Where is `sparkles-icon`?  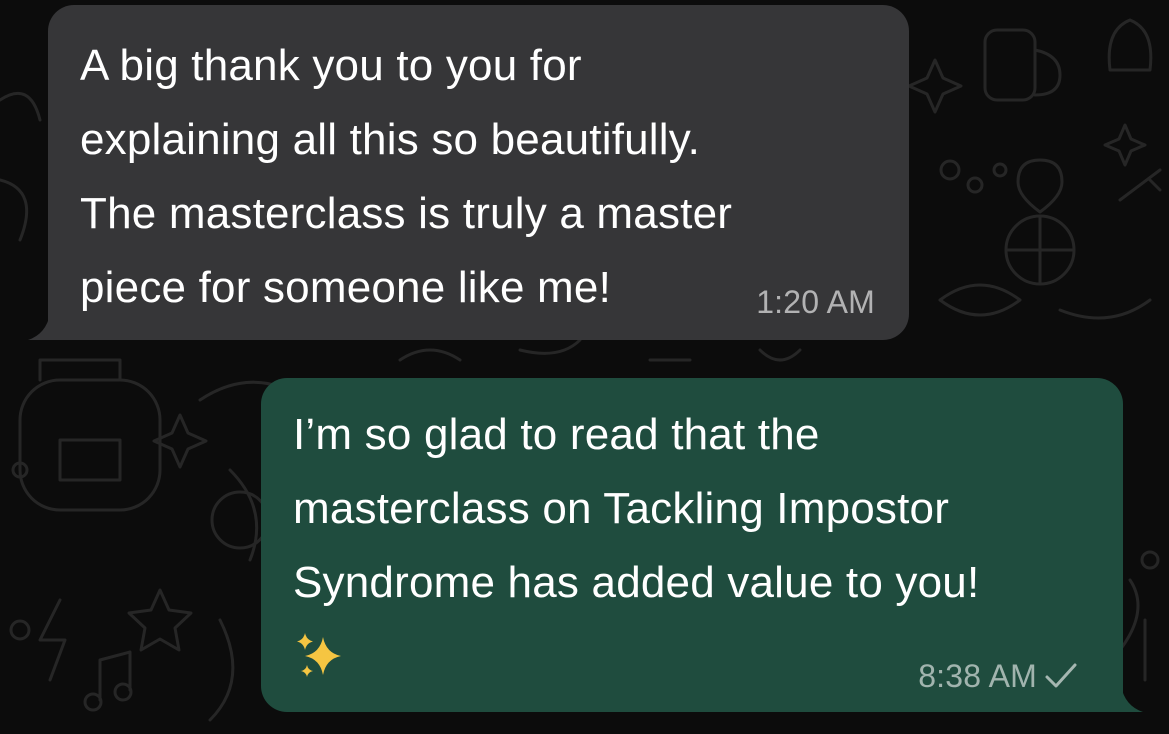 sparkles-icon is located at coordinates (319, 655).